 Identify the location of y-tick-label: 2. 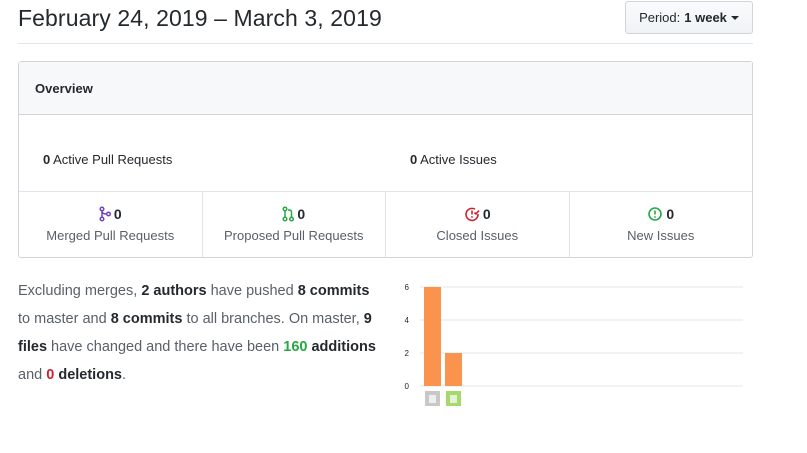
(407, 353).